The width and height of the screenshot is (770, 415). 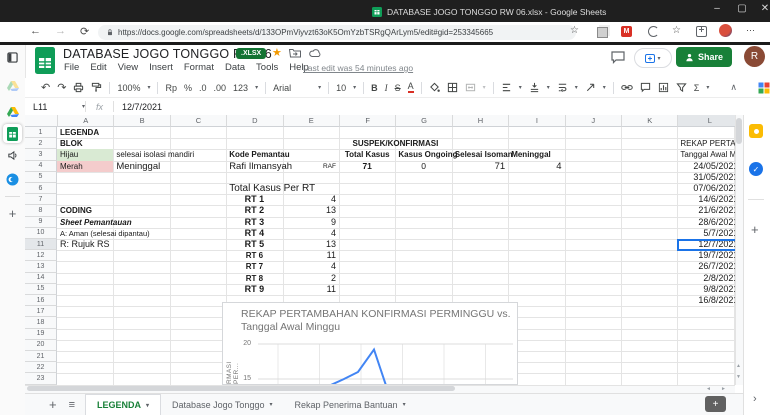 What do you see at coordinates (71, 67) in the screenshot?
I see `menu-item-file: File` at bounding box center [71, 67].